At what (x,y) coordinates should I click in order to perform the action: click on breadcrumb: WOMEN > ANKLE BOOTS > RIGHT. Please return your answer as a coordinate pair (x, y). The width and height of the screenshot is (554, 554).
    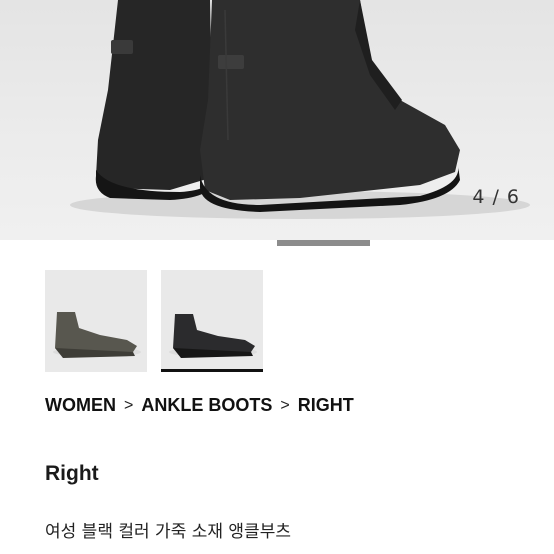
    Looking at the image, I should click on (199, 405).